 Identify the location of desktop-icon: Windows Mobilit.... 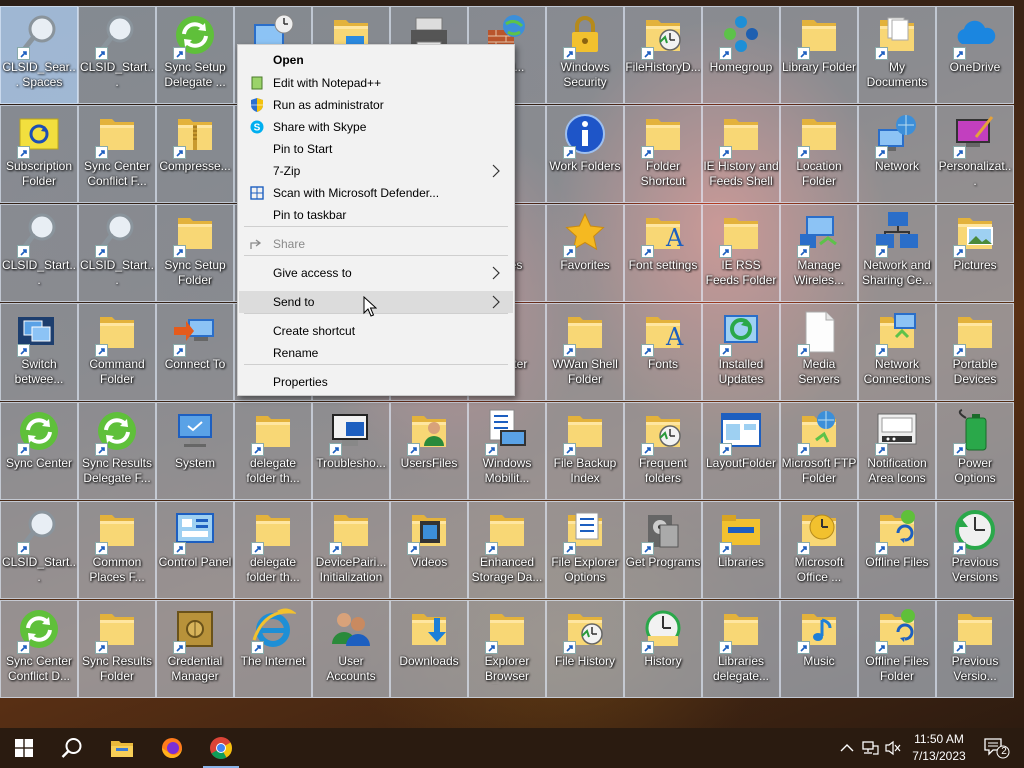
(507, 451).